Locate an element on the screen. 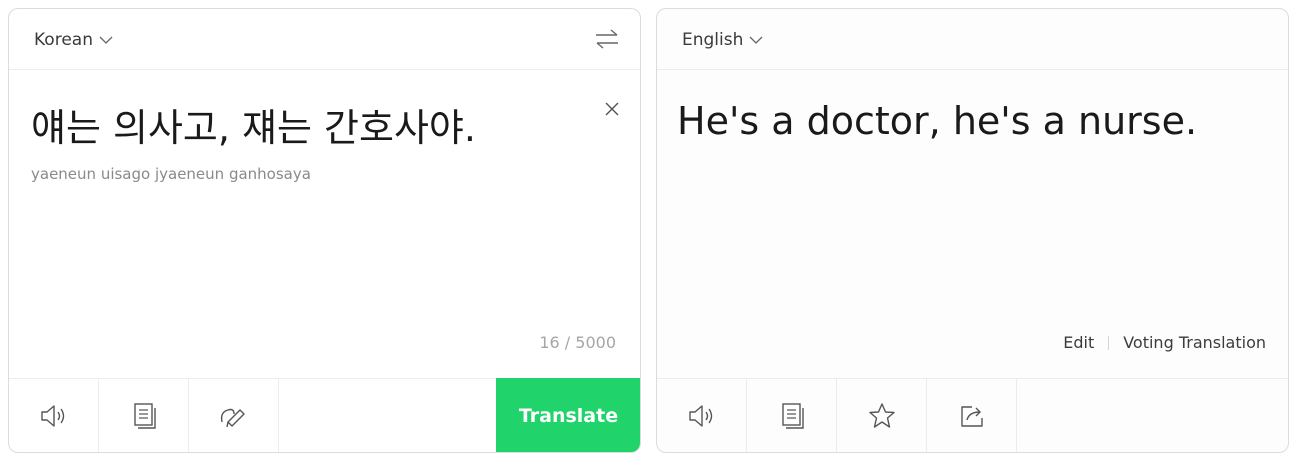 The height and width of the screenshot is (462, 1292). share-button is located at coordinates (972, 415).